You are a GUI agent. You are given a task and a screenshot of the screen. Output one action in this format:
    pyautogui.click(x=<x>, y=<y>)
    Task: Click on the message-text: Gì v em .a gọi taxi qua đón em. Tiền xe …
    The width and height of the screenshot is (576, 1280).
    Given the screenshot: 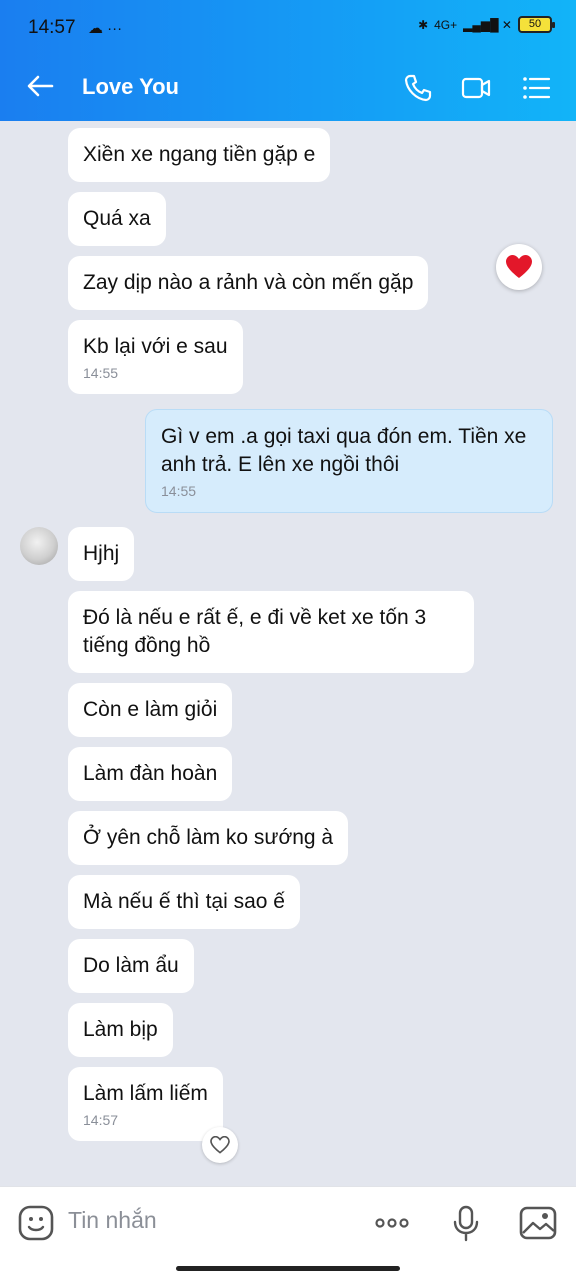 What is the action you would take?
    pyautogui.click(x=344, y=450)
    